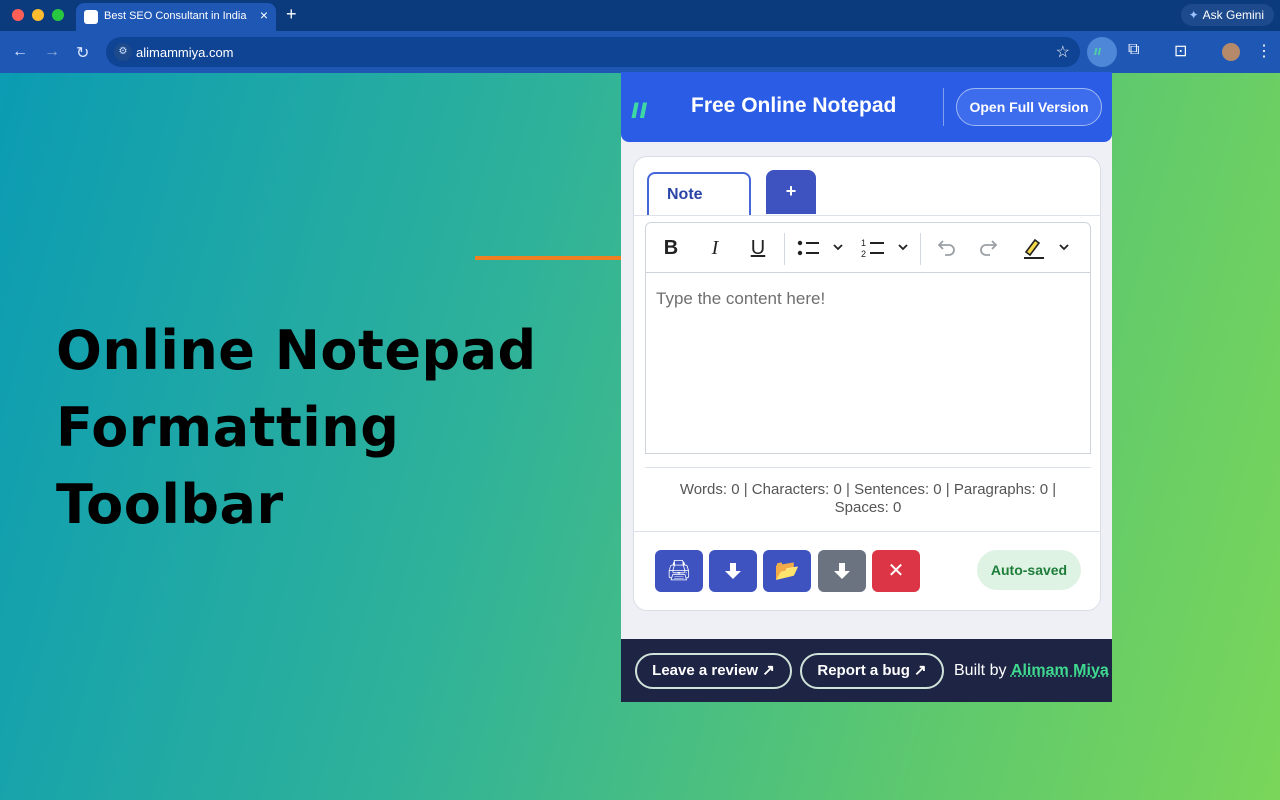 The height and width of the screenshot is (800, 1280). Describe the element at coordinates (867, 531) in the screenshot. I see `actions-divider` at that location.